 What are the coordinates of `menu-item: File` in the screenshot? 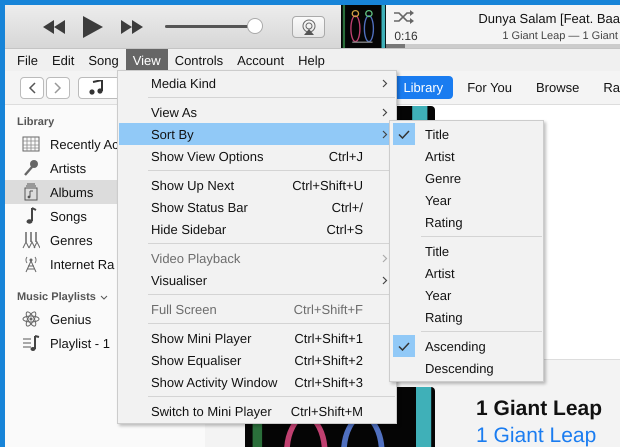 It's located at (27, 60).